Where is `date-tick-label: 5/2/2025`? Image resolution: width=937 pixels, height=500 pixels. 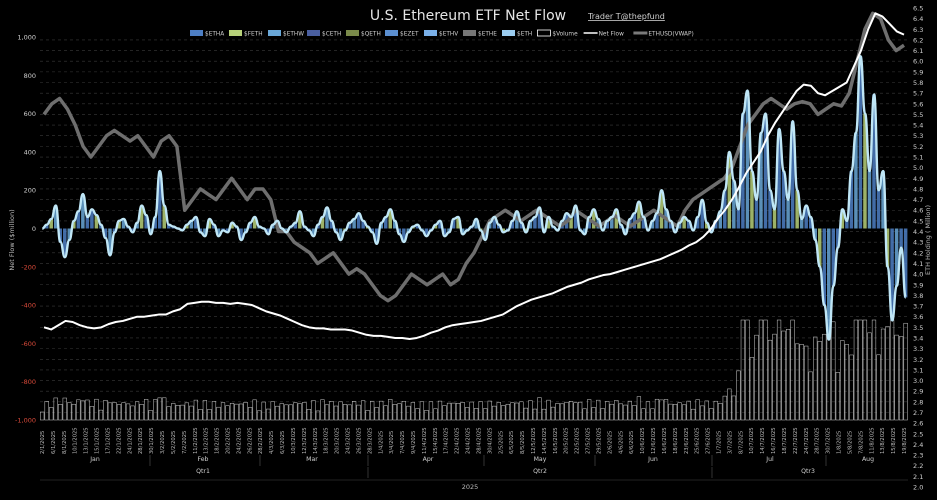 date-tick-label: 5/2/2025 is located at coordinates (174, 442).